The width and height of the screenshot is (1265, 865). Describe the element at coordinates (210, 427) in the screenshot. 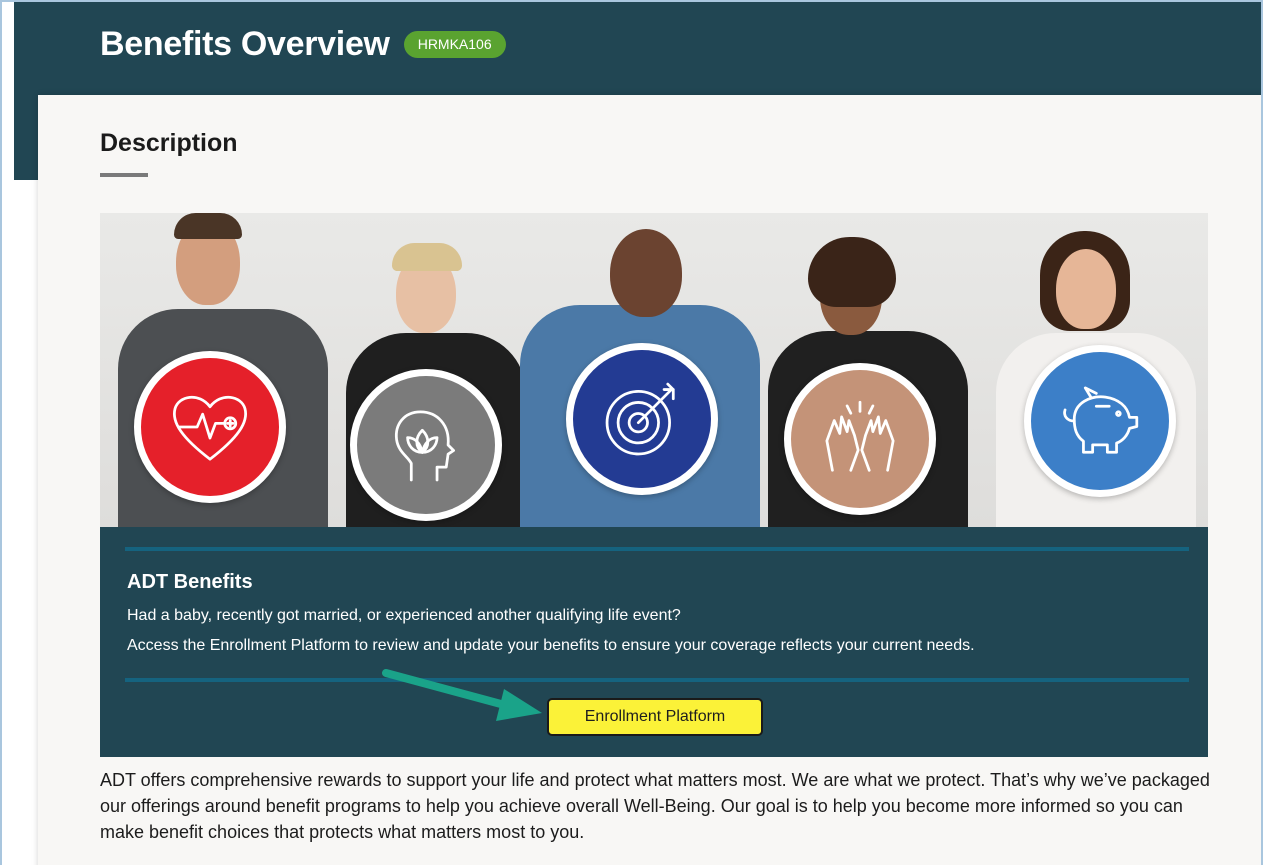

I see `heart-pulse-icon` at that location.